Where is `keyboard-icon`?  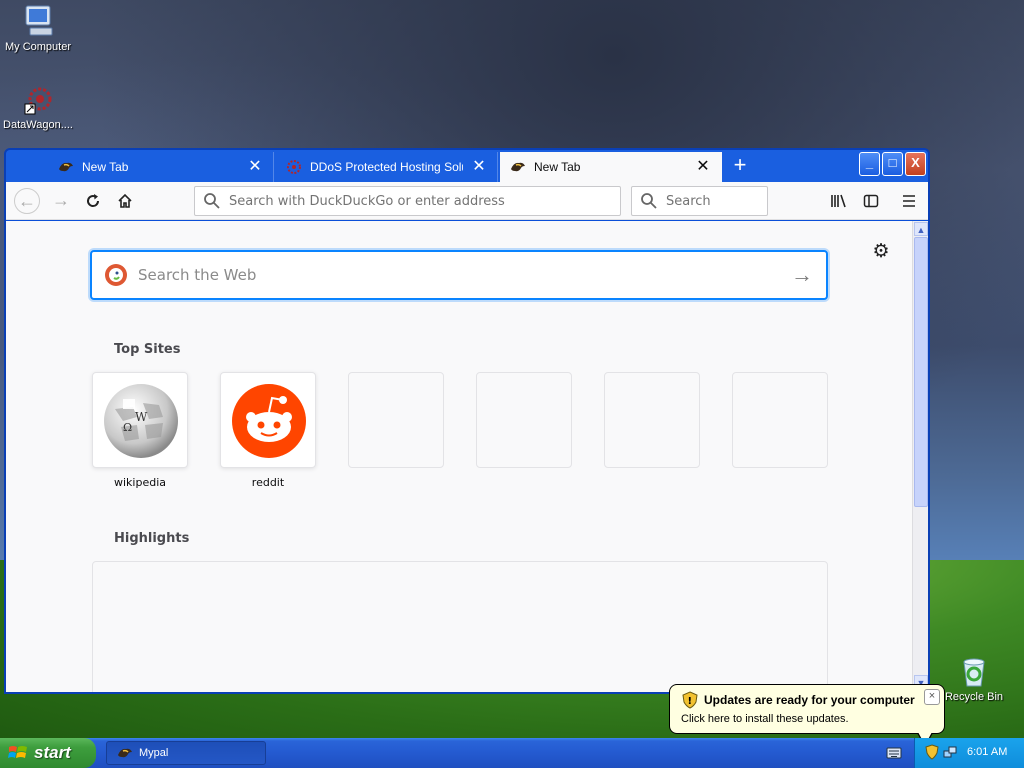
keyboard-icon is located at coordinates (894, 753).